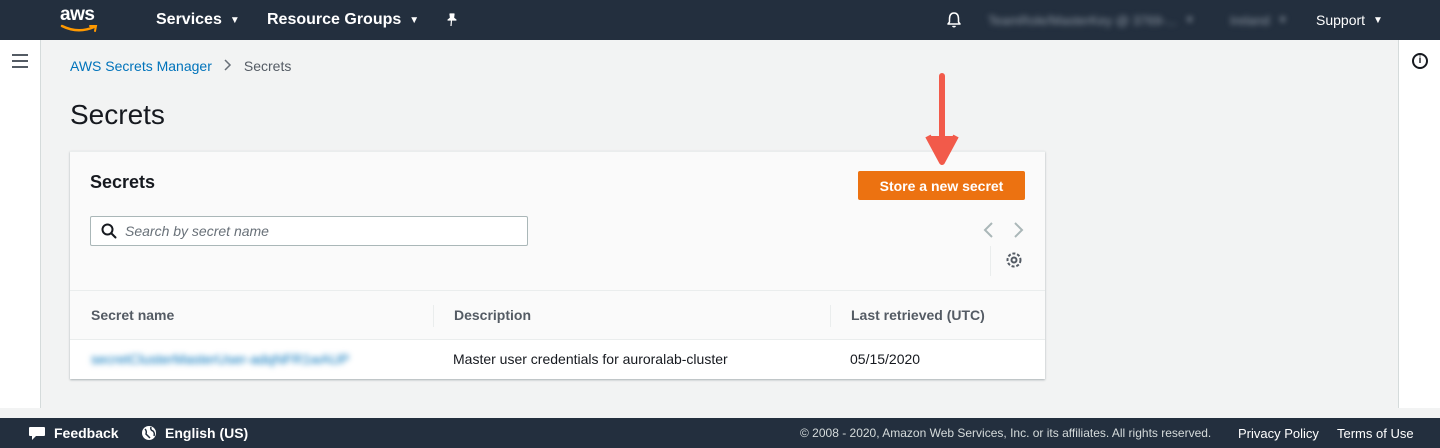 This screenshot has height=448, width=1440. I want to click on account-menu: TeamRole/MasterKey @ 3769-... ▼, so click(1091, 20).